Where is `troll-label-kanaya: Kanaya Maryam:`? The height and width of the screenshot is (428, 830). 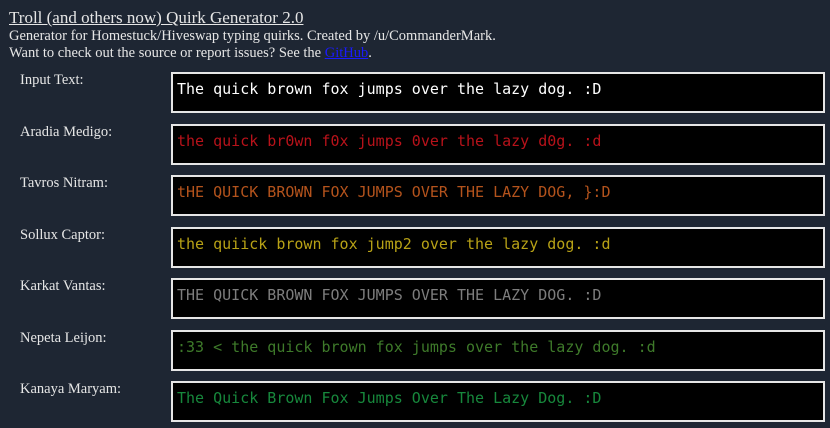 troll-label-kanaya: Kanaya Maryam: is located at coordinates (71, 389).